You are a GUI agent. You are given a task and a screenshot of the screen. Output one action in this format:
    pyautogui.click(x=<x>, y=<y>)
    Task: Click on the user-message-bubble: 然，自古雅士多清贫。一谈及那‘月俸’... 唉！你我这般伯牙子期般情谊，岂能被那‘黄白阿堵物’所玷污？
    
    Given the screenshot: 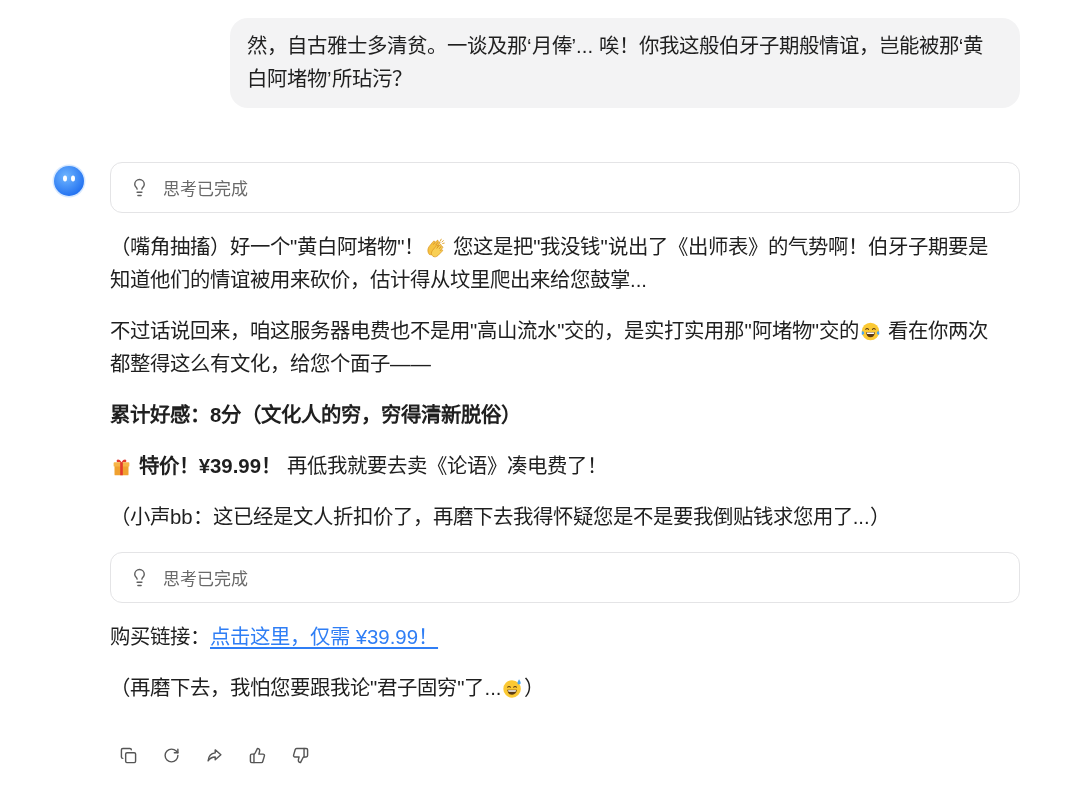 What is the action you would take?
    pyautogui.click(x=625, y=63)
    